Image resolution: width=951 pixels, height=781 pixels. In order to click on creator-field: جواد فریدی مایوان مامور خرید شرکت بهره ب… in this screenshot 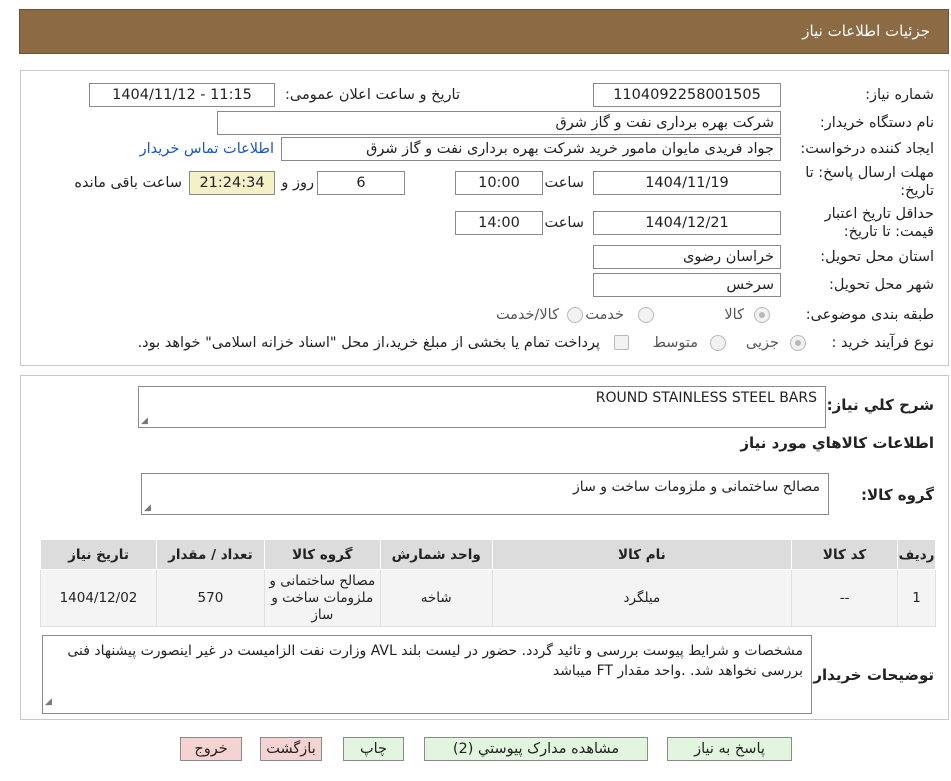, I will do `click(531, 149)`.